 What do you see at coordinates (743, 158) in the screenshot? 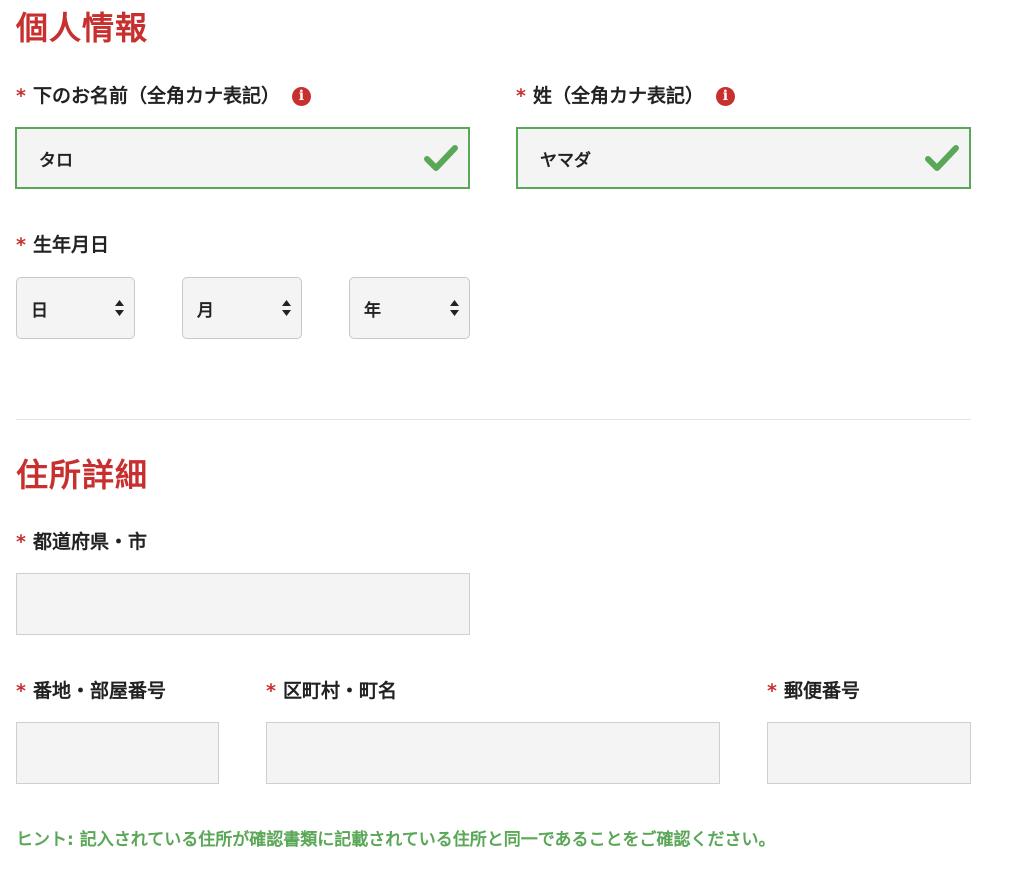
I see `last-name-input: ヤマダ` at bounding box center [743, 158].